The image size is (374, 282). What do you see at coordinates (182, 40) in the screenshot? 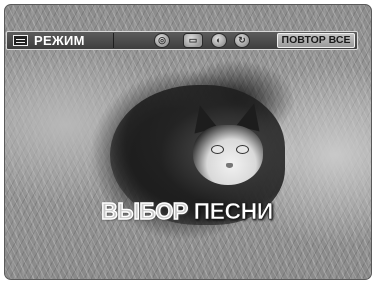
I see `osd-toolbar: РЕЖИМ ◎ ▭ ◐ ↻ ПОВТОР ВСЕ` at bounding box center [182, 40].